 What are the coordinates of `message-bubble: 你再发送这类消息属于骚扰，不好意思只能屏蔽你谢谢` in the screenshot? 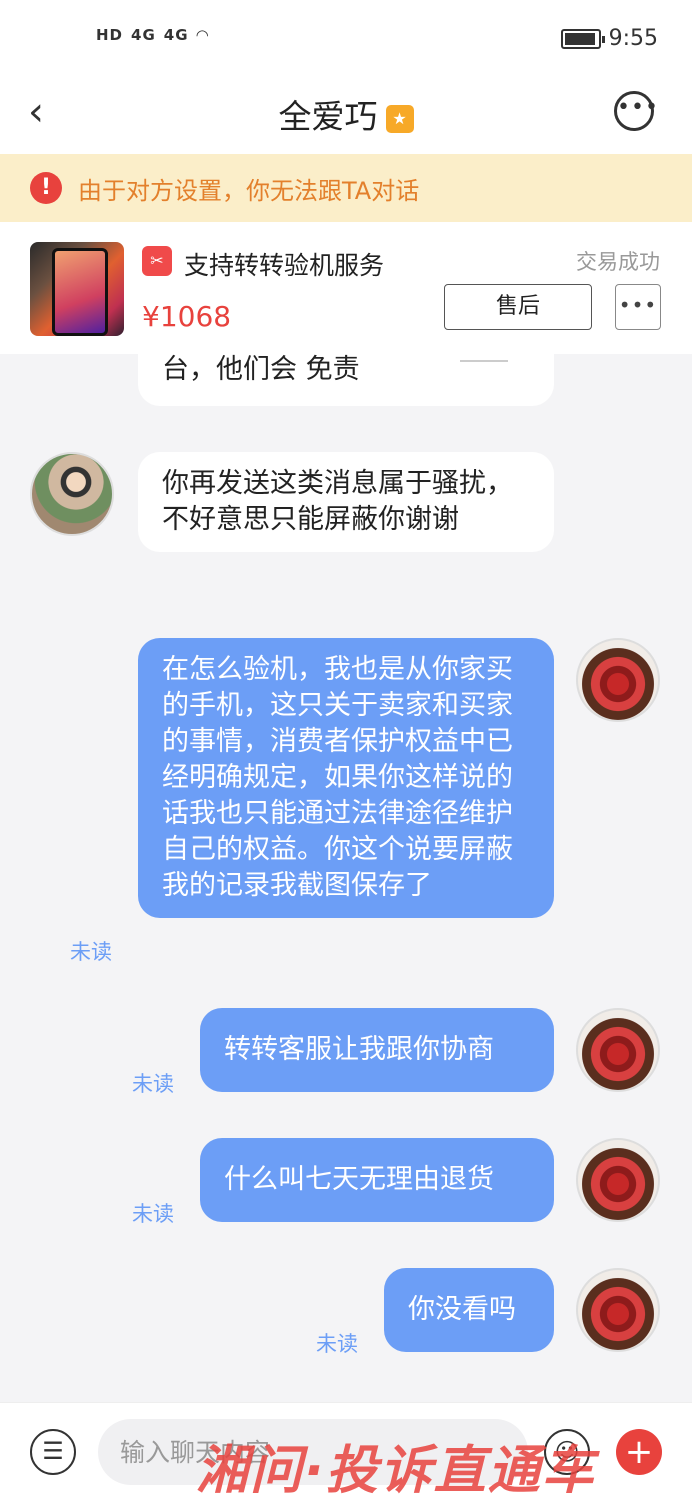 It's located at (346, 502).